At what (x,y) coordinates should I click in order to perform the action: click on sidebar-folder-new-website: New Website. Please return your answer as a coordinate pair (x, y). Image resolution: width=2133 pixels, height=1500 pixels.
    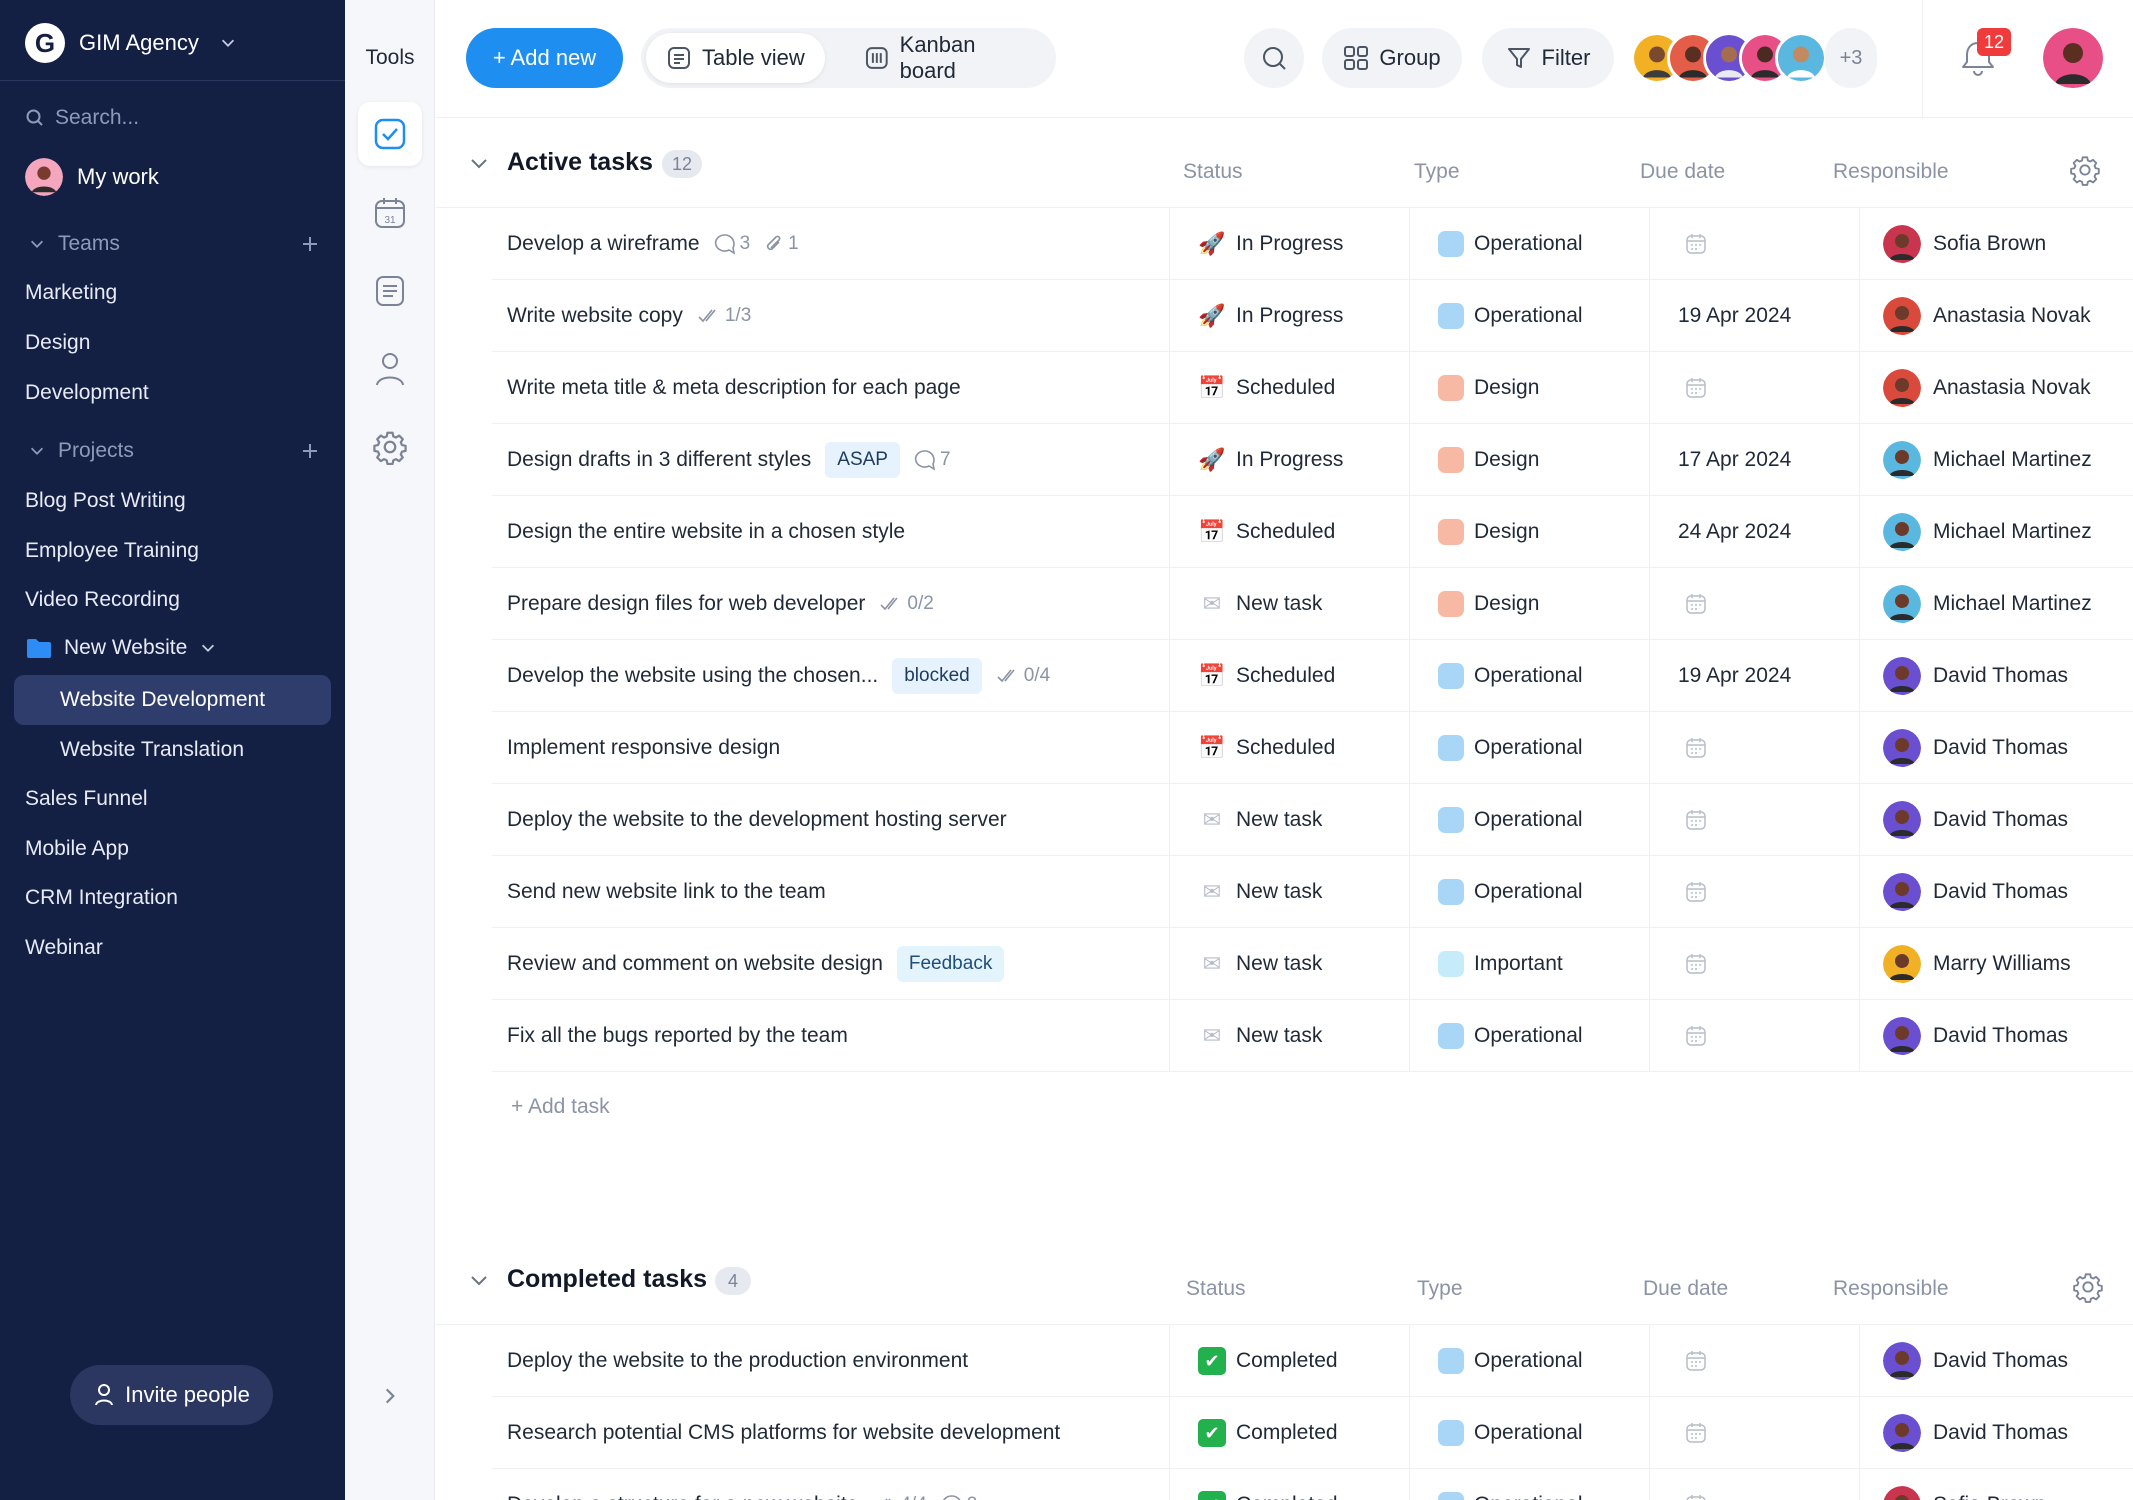
    Looking at the image, I should click on (121, 648).